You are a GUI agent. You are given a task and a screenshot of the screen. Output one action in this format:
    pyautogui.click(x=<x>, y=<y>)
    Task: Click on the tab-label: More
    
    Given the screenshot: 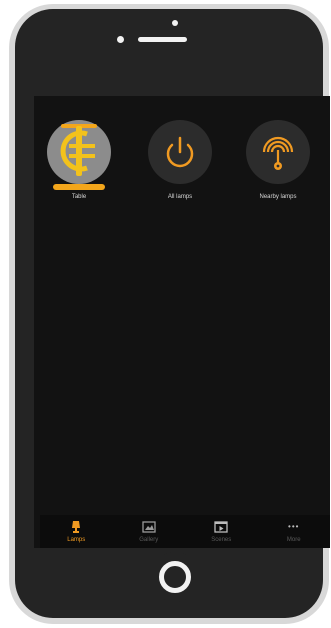 What is the action you would take?
    pyautogui.click(x=293, y=540)
    